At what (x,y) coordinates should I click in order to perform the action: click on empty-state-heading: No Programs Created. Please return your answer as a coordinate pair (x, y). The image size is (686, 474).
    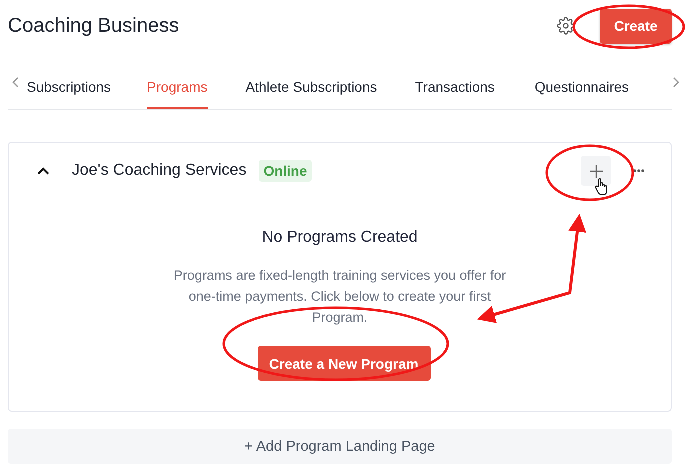
    Looking at the image, I should click on (340, 238).